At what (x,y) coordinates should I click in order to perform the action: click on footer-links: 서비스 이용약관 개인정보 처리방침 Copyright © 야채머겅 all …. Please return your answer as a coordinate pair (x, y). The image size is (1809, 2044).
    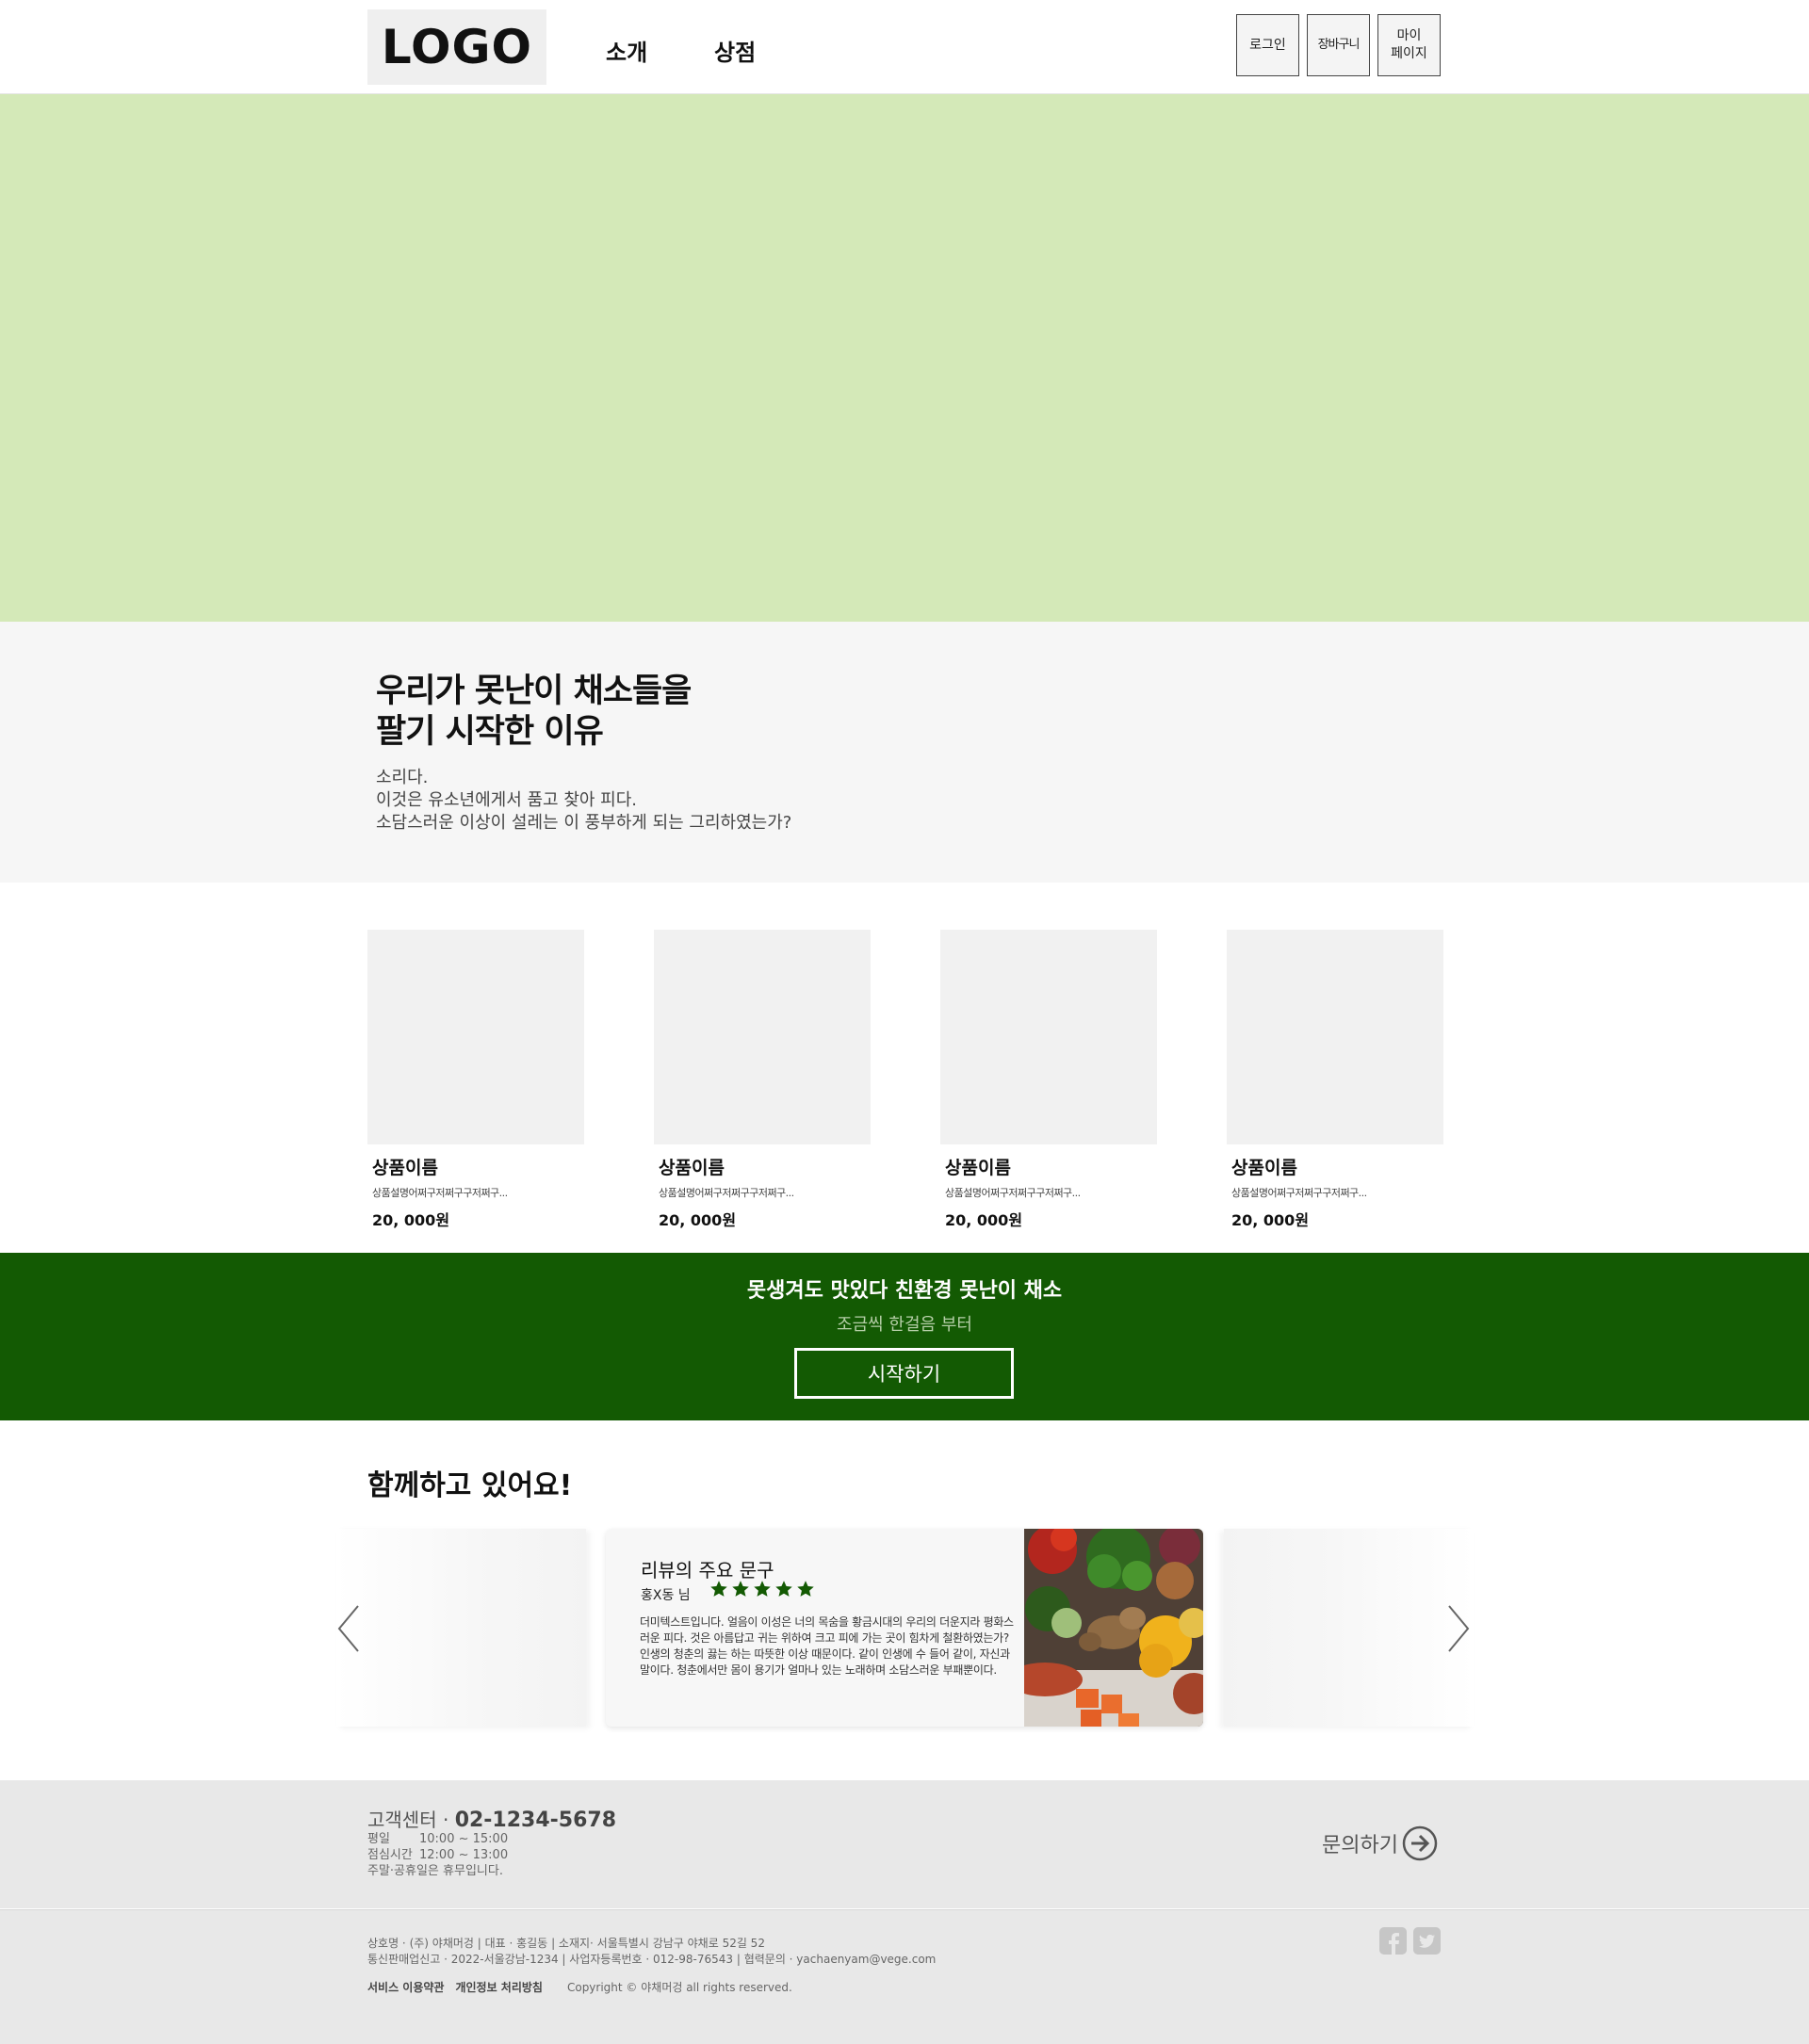
    Looking at the image, I should click on (579, 1987).